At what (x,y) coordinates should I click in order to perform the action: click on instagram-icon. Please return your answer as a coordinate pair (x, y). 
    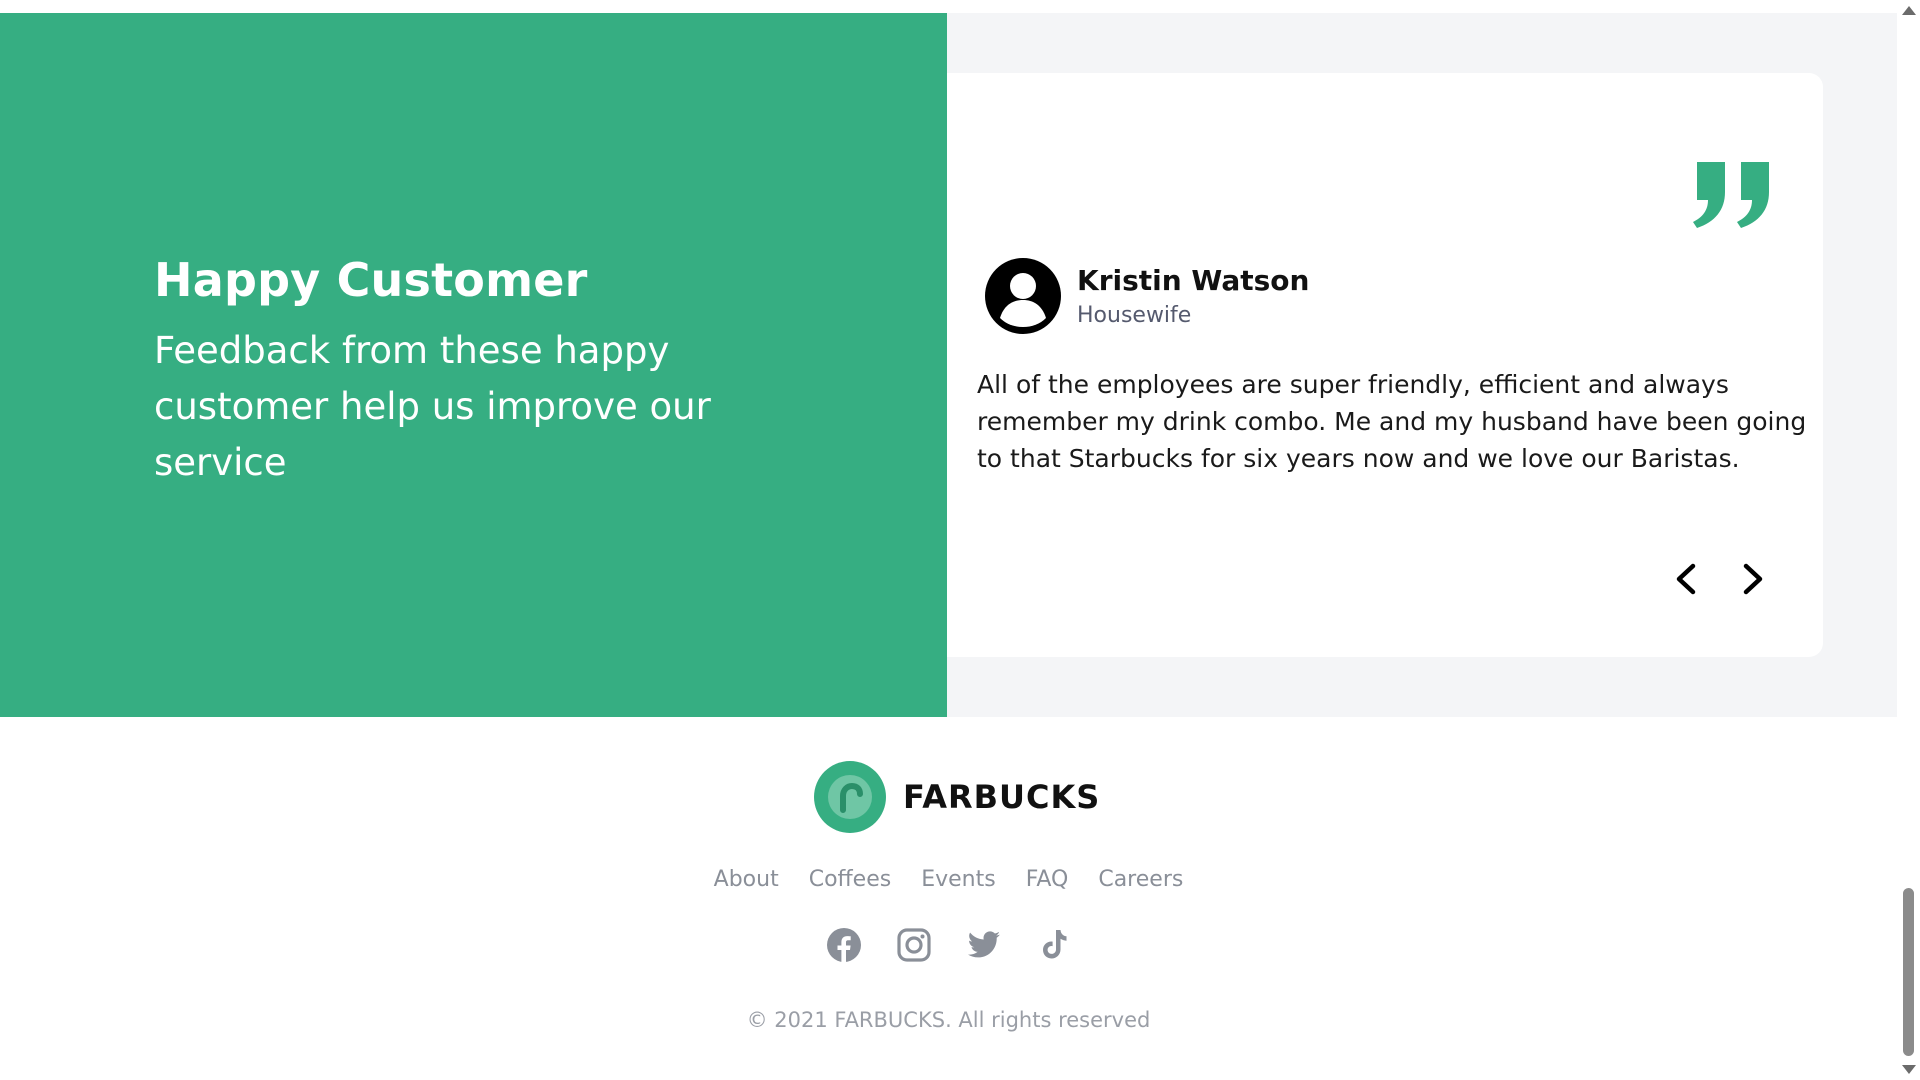
    Looking at the image, I should click on (914, 945).